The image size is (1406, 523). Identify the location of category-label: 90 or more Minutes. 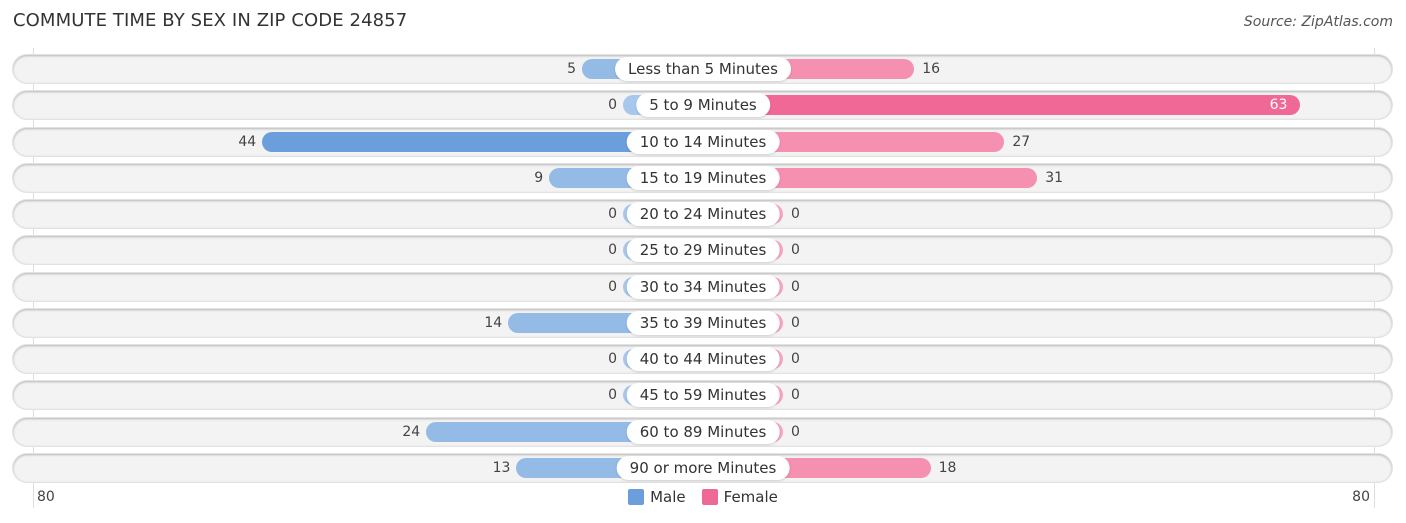
(703, 468).